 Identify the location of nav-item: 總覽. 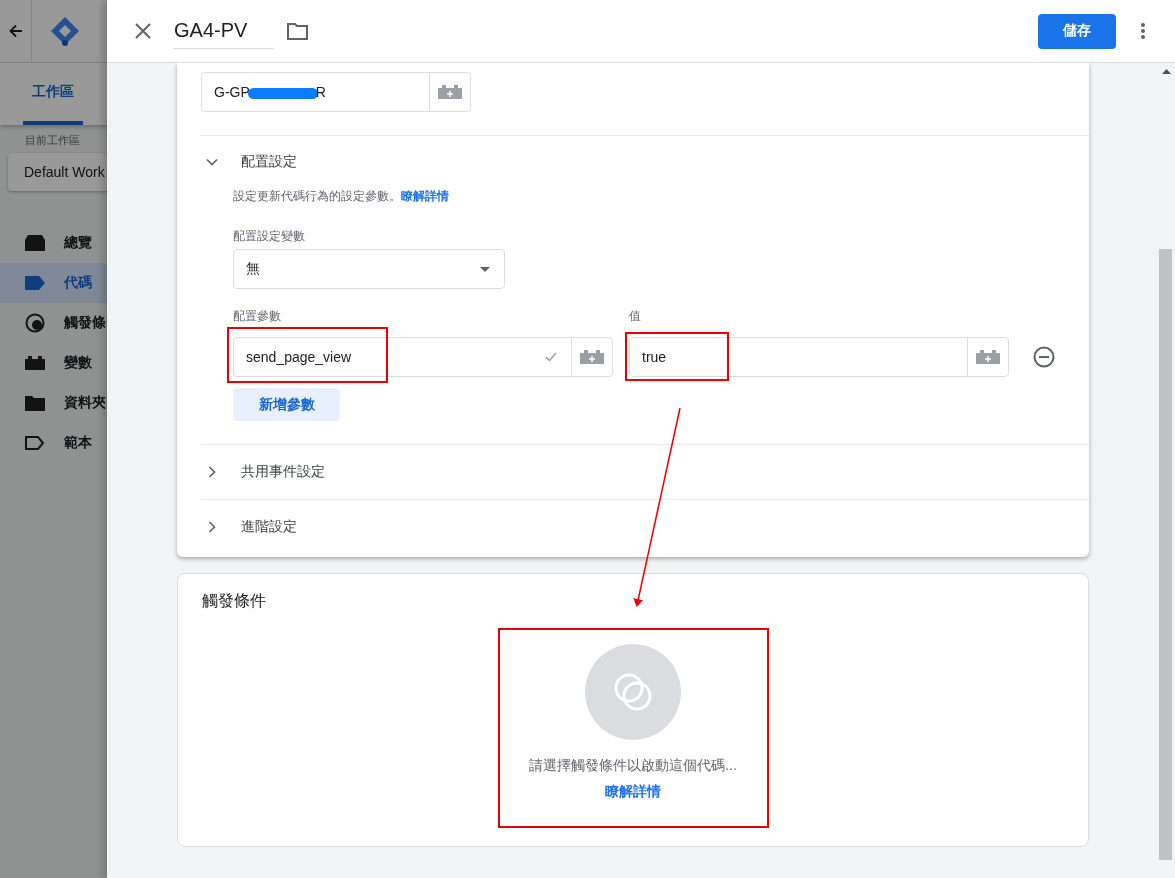
(53, 243).